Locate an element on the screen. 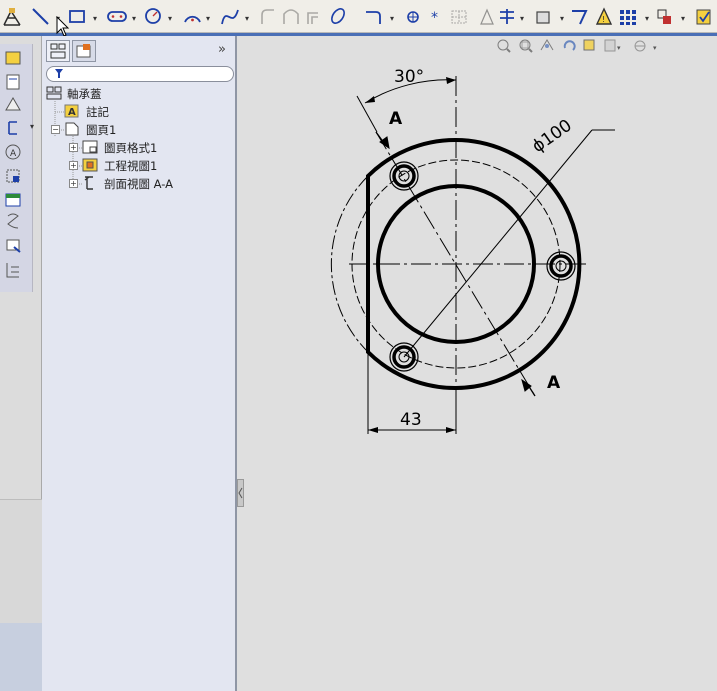  command-sidebar: A ▾ is located at coordinates (21, 363).